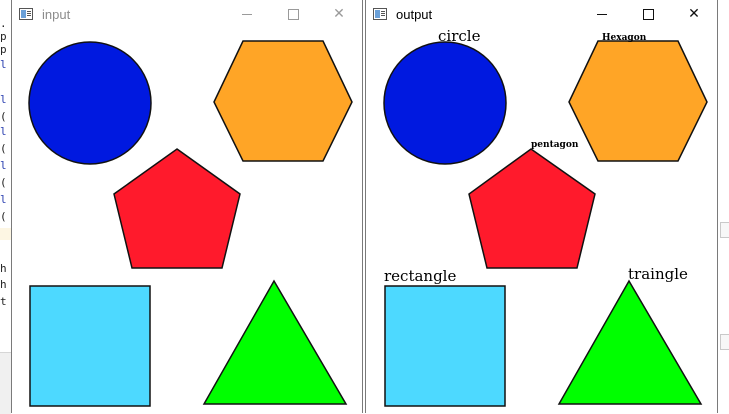 The height and width of the screenshot is (414, 729). What do you see at coordinates (658, 274) in the screenshot?
I see `triangle-label: traingle` at bounding box center [658, 274].